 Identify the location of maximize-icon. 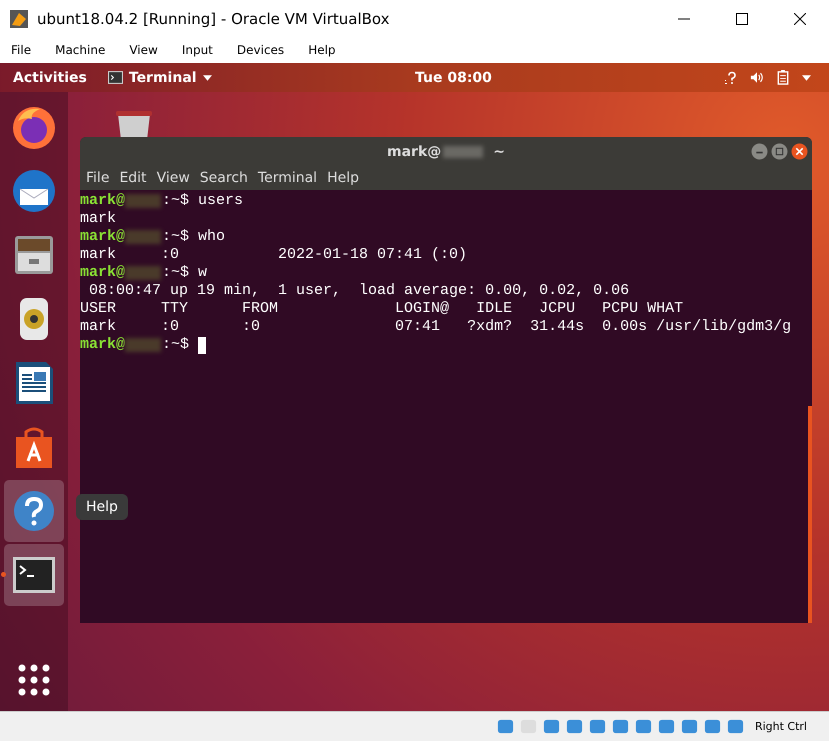
(742, 18).